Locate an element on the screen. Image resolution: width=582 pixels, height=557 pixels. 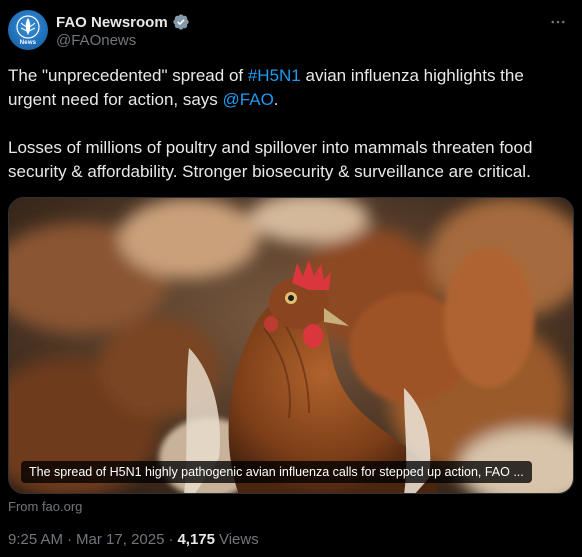
views-label: Views is located at coordinates (238, 539).